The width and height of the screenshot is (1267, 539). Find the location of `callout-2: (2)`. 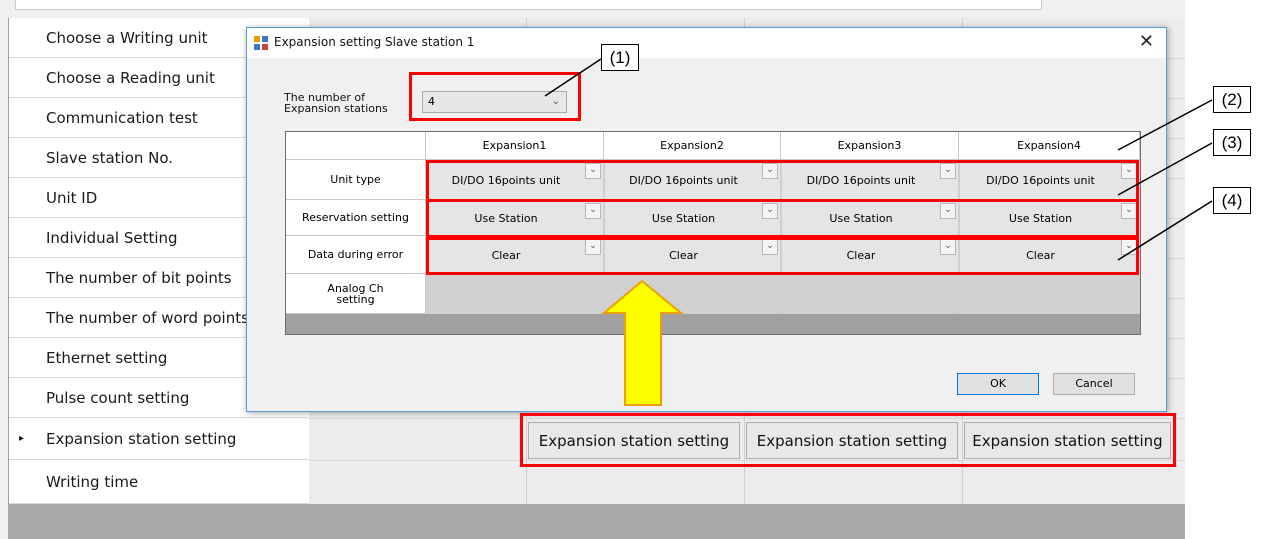

callout-2: (2) is located at coordinates (1232, 99).